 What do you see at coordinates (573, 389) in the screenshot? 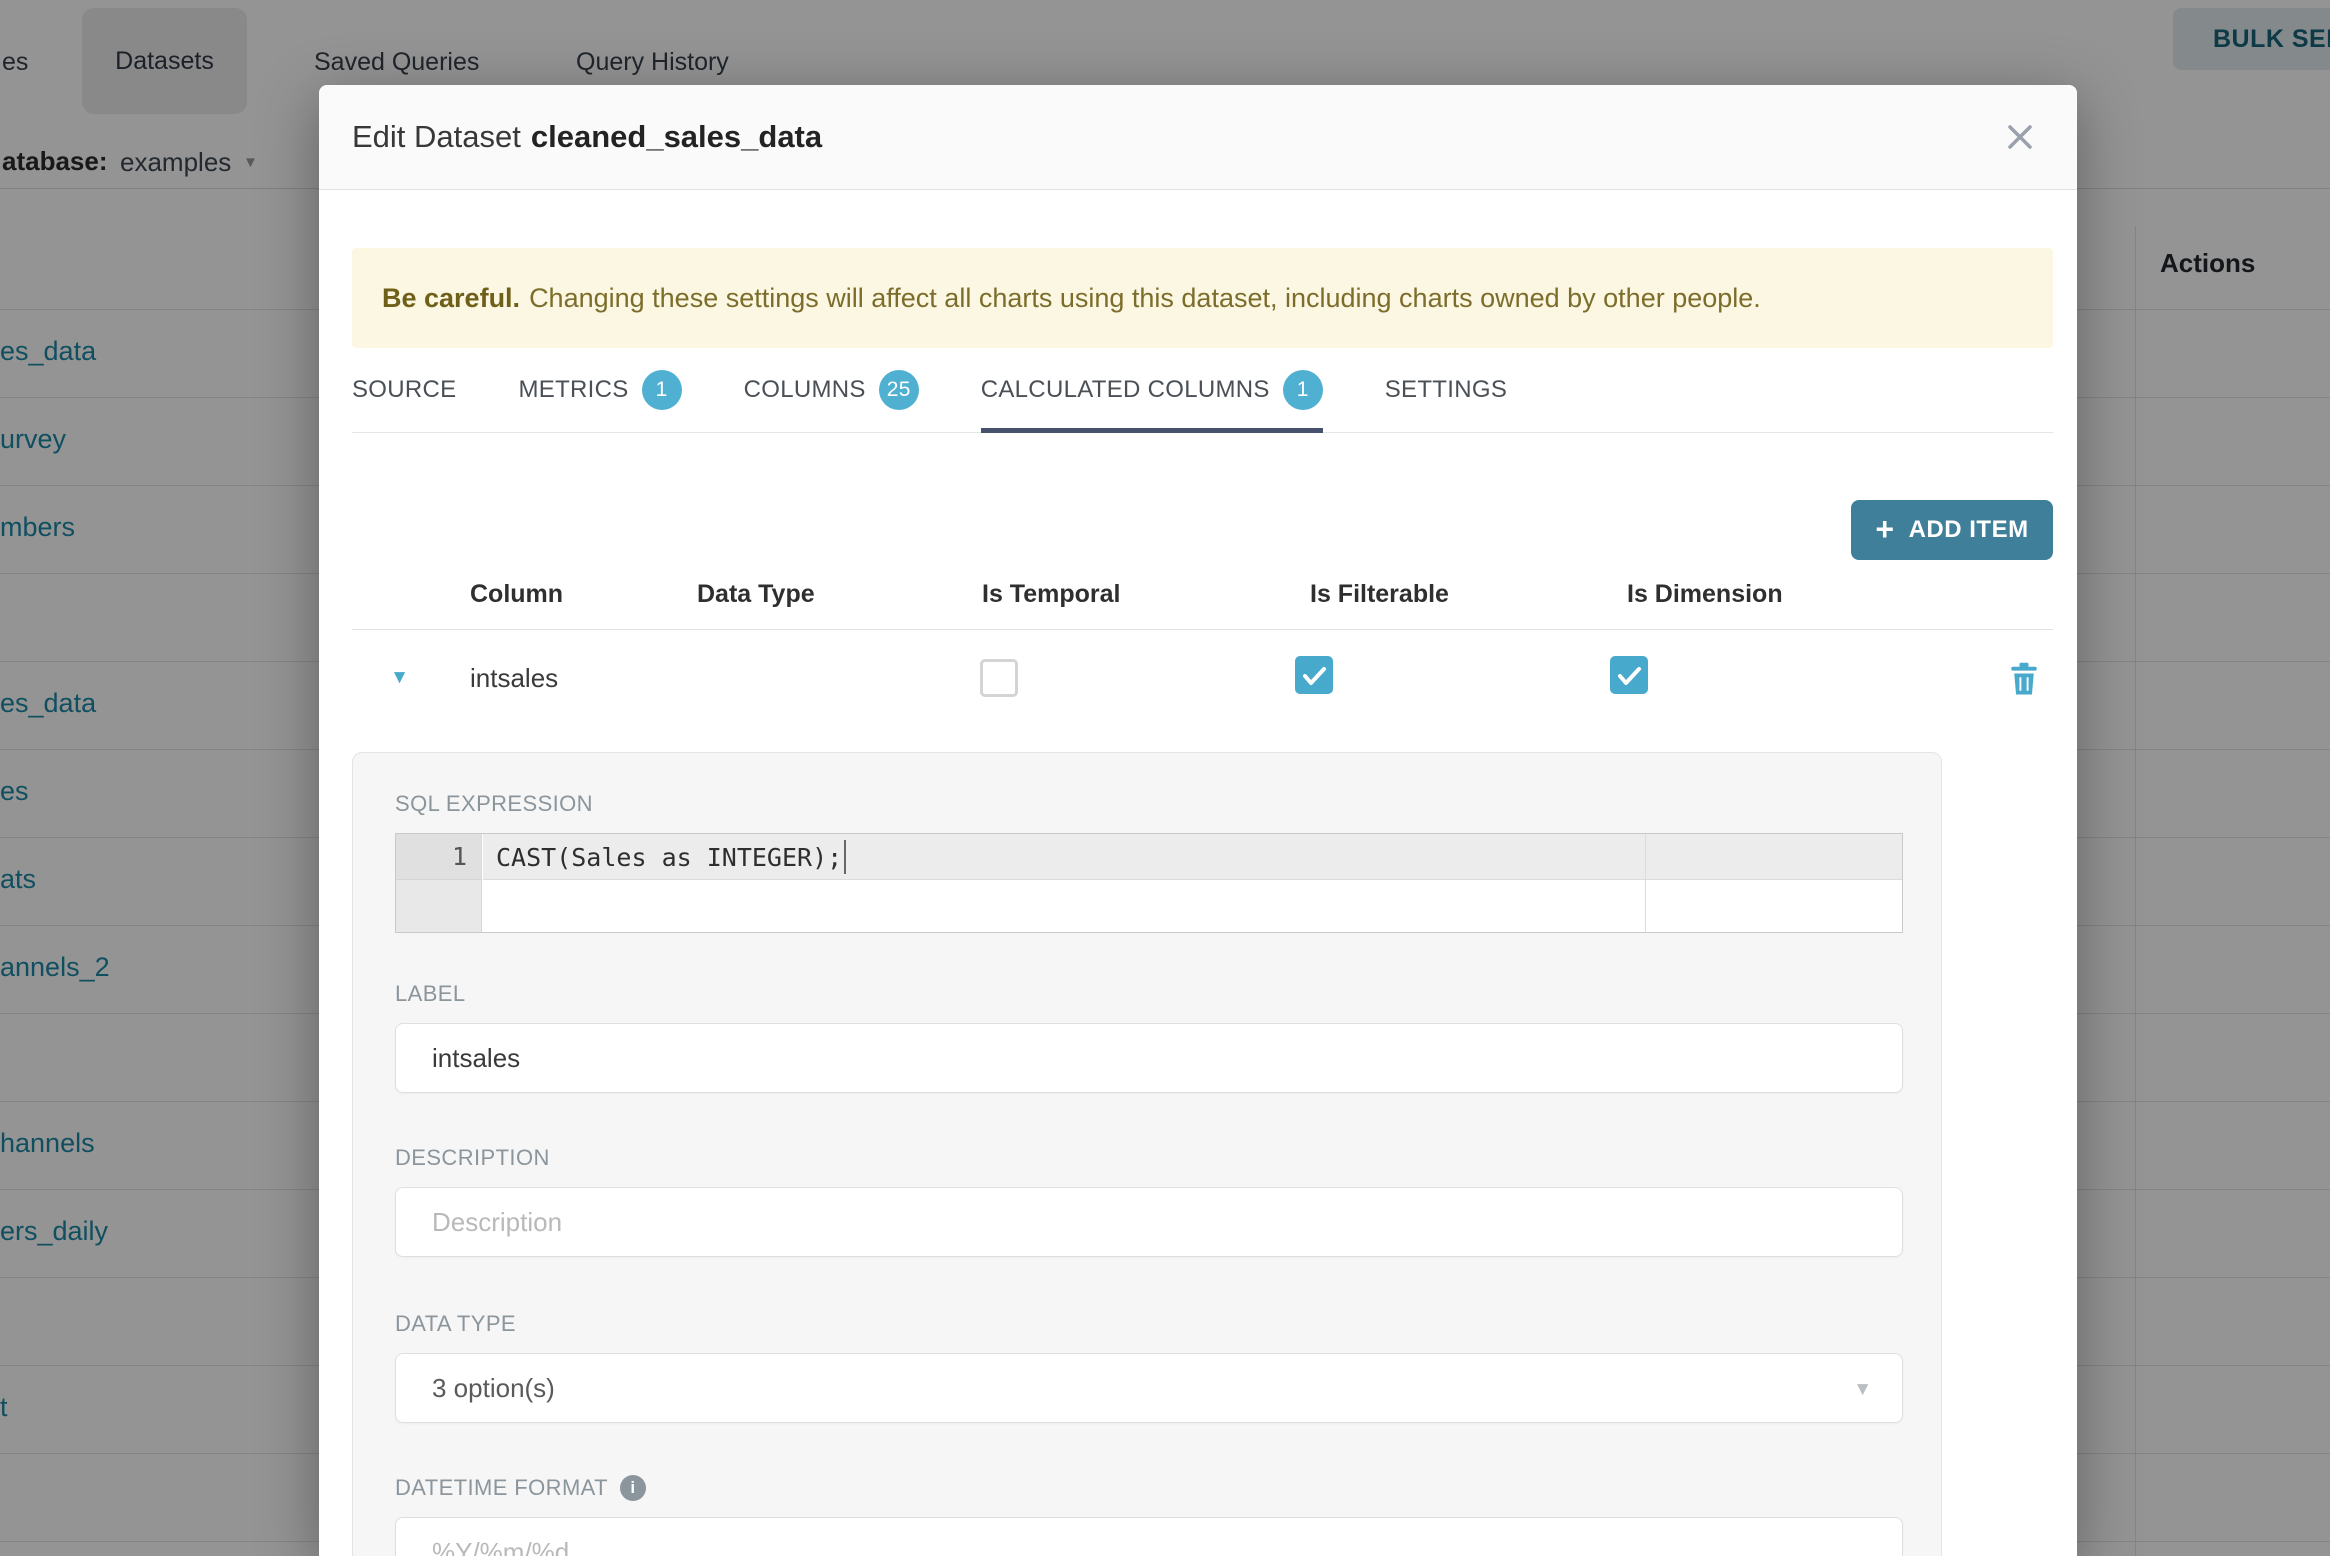
I see `tab-label: METRICS` at bounding box center [573, 389].